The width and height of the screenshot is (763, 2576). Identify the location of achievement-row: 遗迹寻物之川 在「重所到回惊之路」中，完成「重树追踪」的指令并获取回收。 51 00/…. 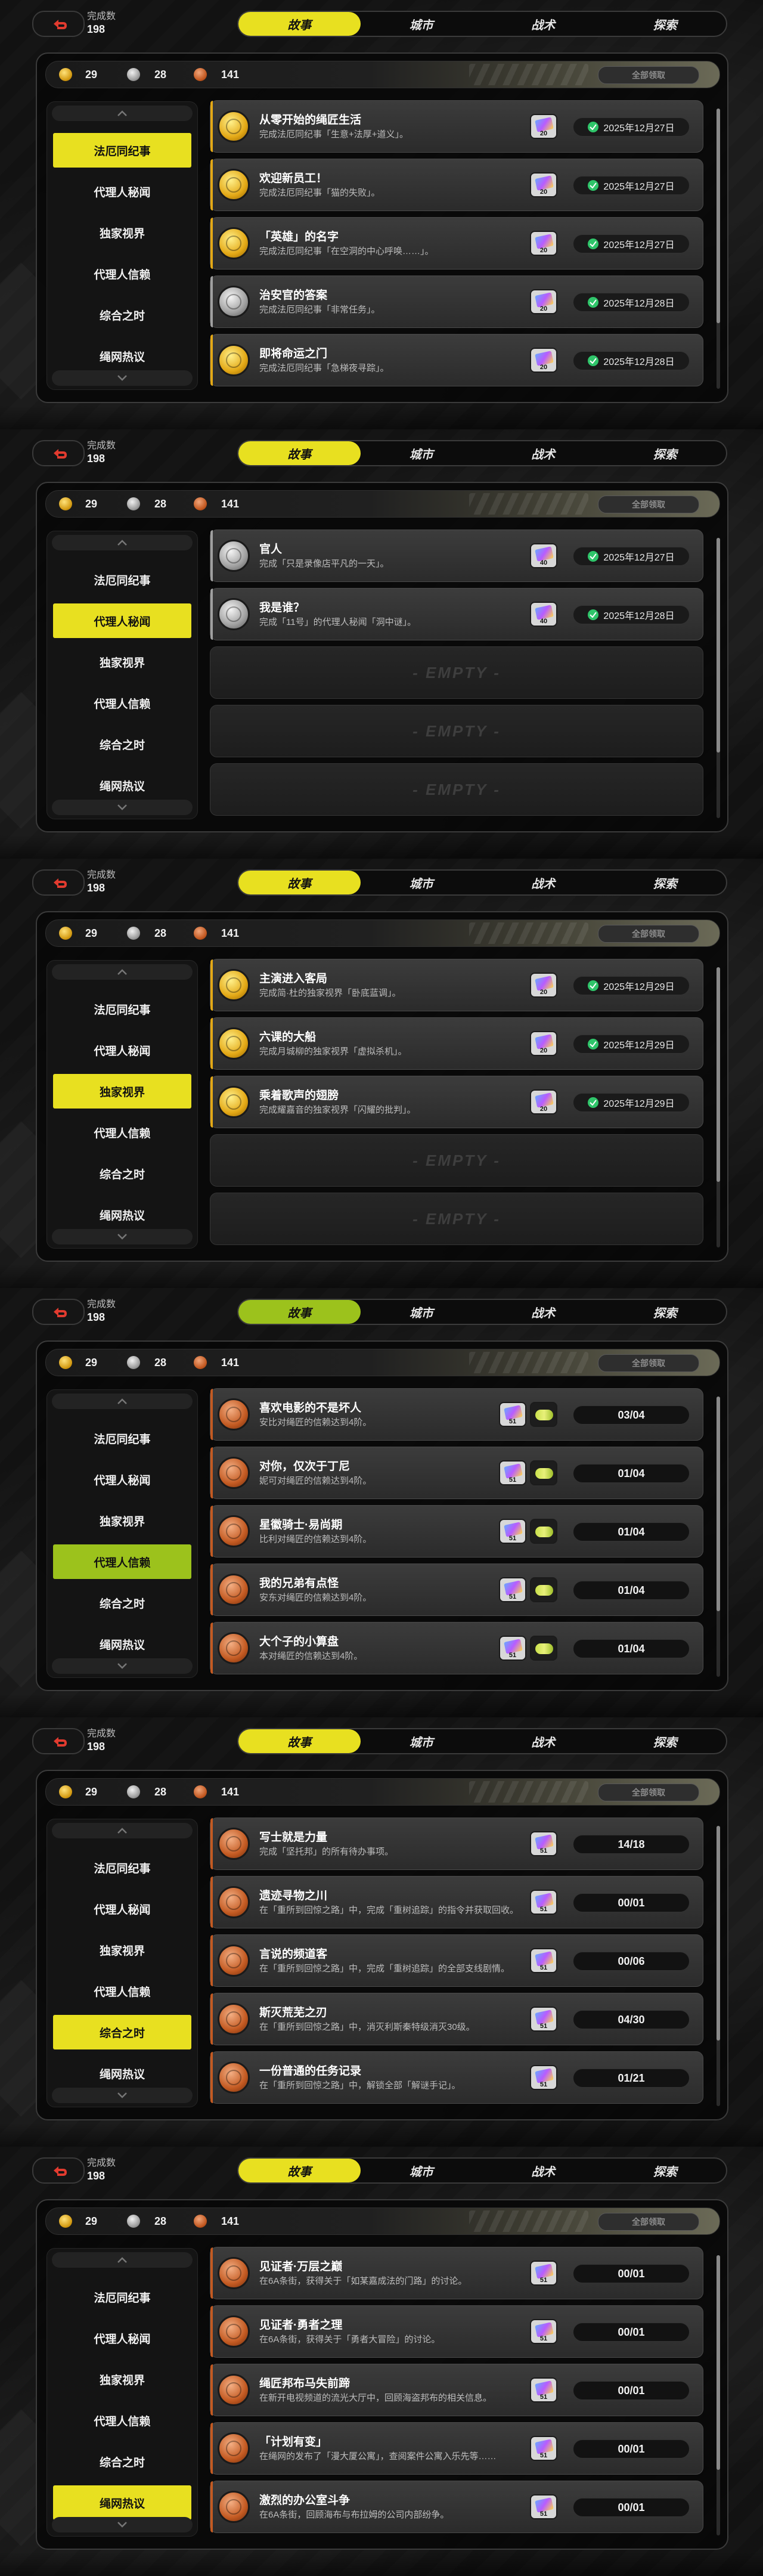
(456, 1902).